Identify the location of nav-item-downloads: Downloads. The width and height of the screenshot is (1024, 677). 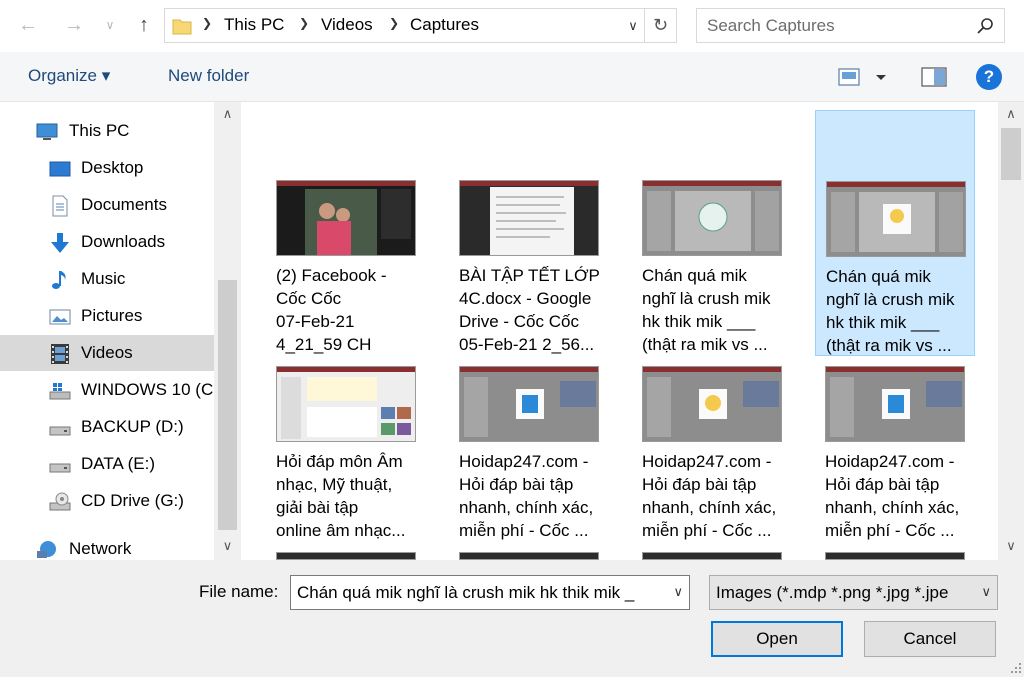
(107, 242).